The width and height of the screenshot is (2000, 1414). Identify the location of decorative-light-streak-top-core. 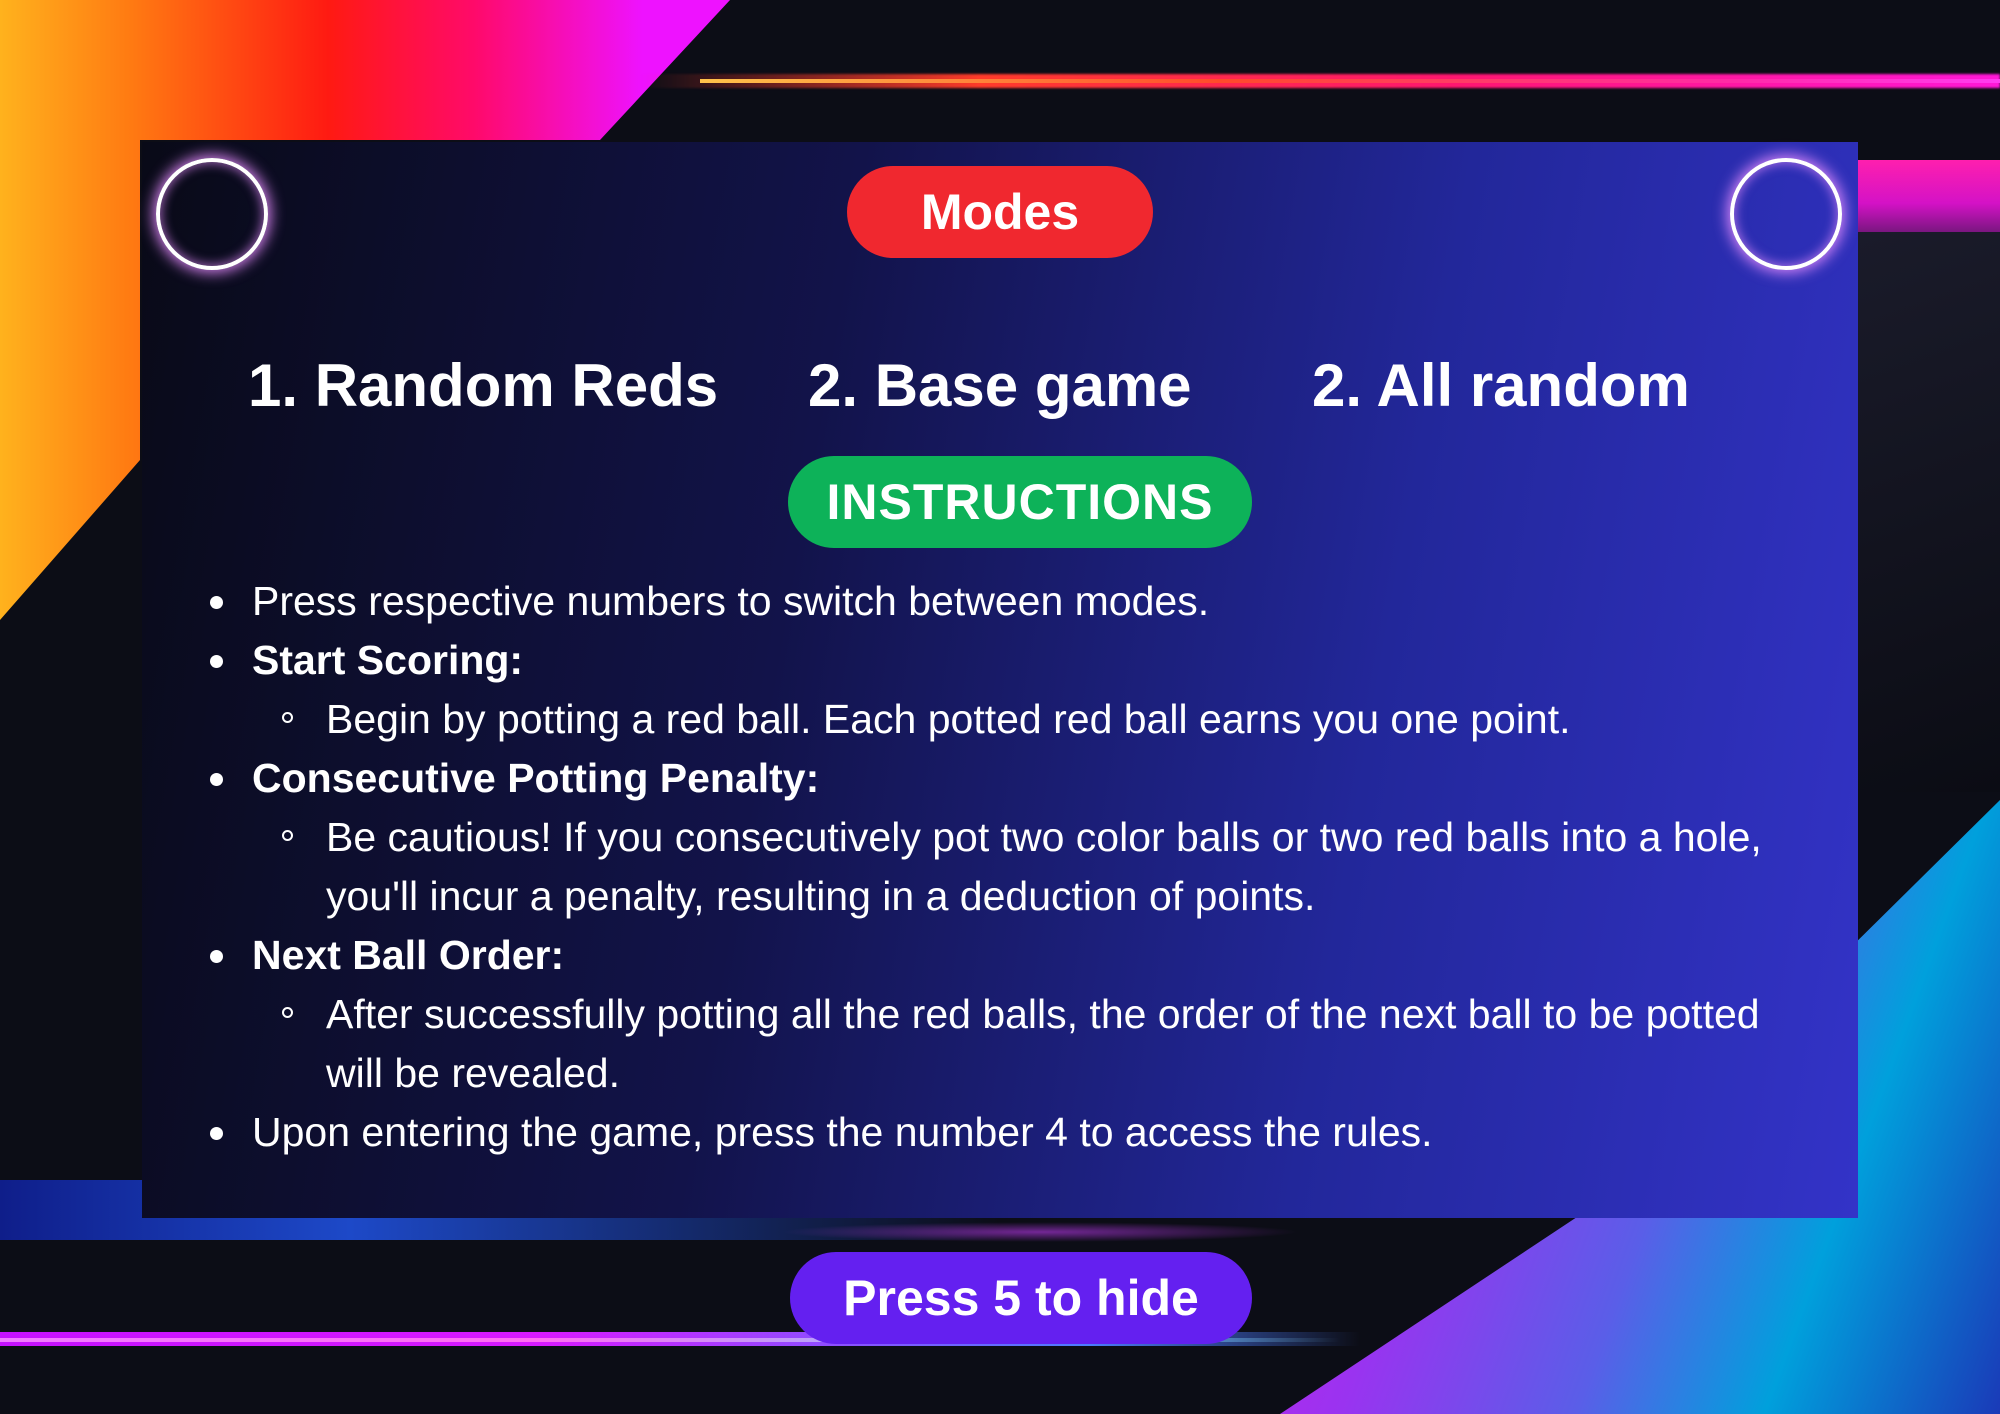
(1350, 81).